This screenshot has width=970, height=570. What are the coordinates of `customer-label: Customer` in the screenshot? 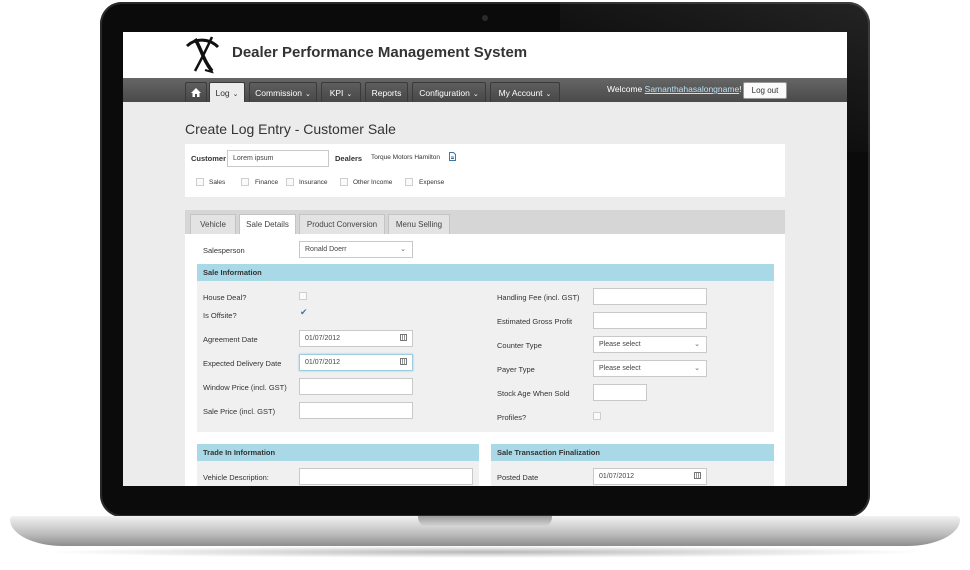 It's located at (209, 158).